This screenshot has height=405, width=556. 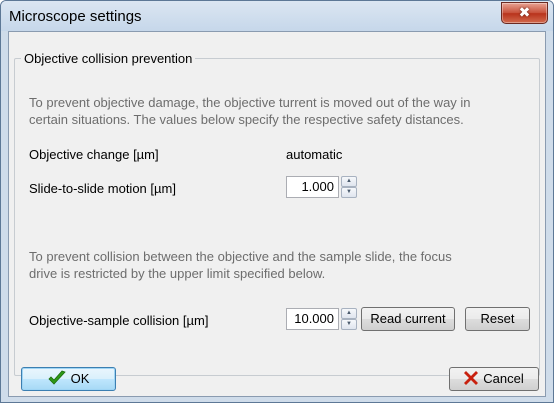 I want to click on sample-collision-label: Objective-sample collision [µm], so click(x=119, y=320).